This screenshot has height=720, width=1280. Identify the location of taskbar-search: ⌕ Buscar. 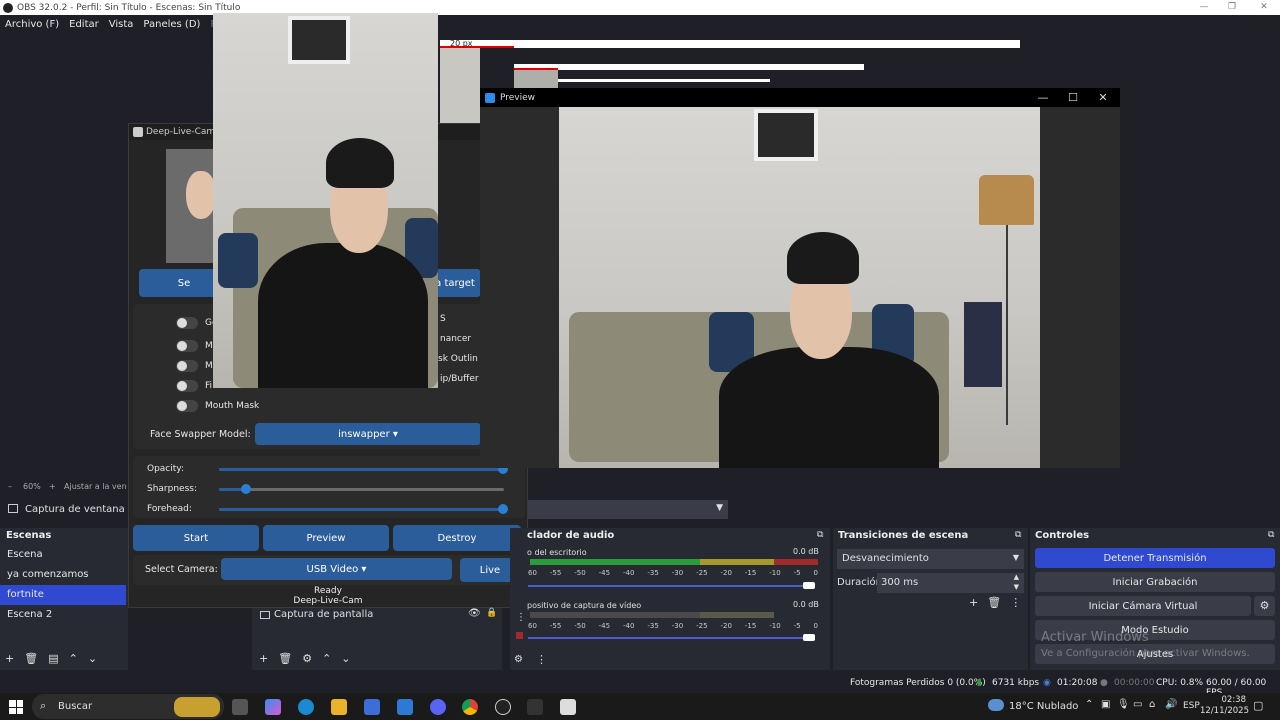
(128, 706).